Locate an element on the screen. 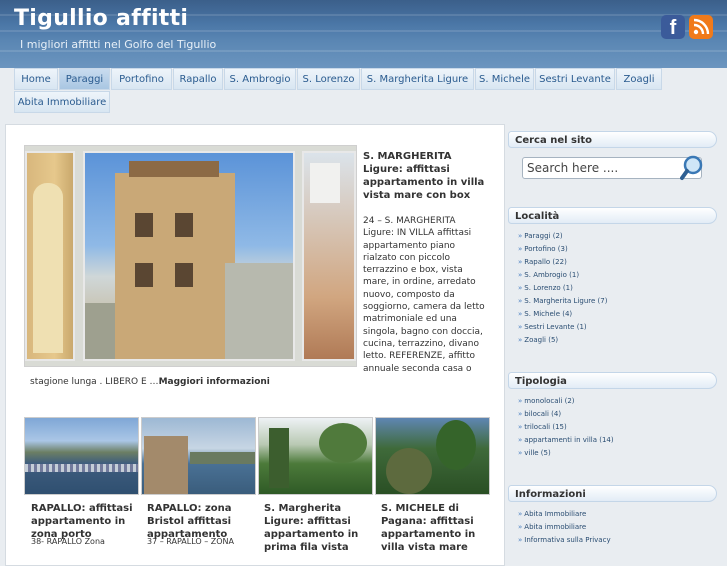  tipologia-item-label: ville (5) is located at coordinates (537, 453).